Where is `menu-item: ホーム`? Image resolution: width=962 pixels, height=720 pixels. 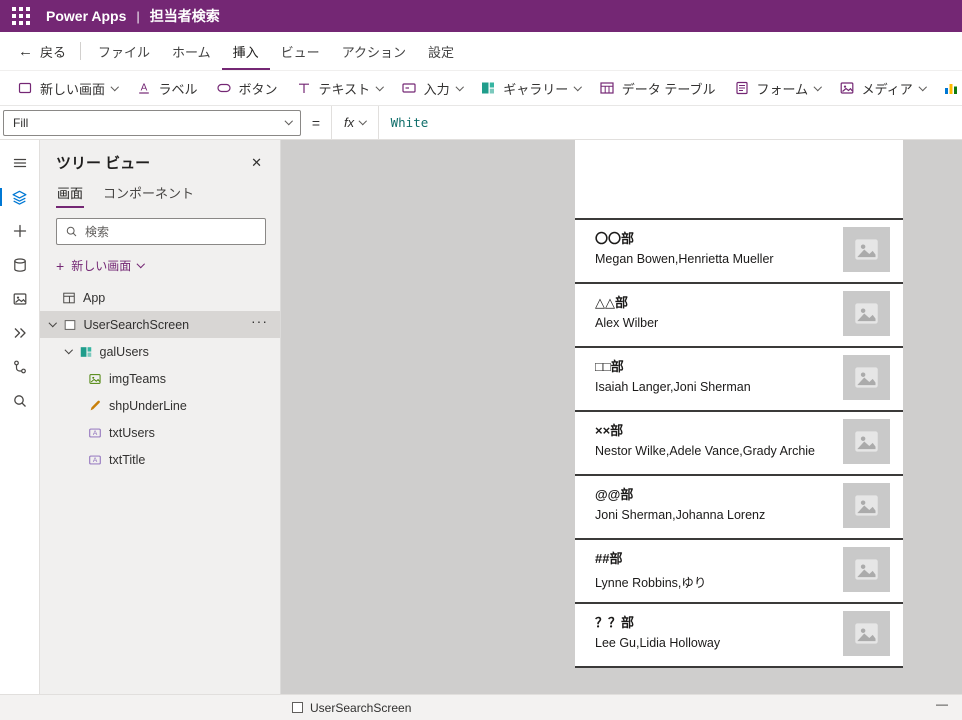 menu-item: ホーム is located at coordinates (191, 51).